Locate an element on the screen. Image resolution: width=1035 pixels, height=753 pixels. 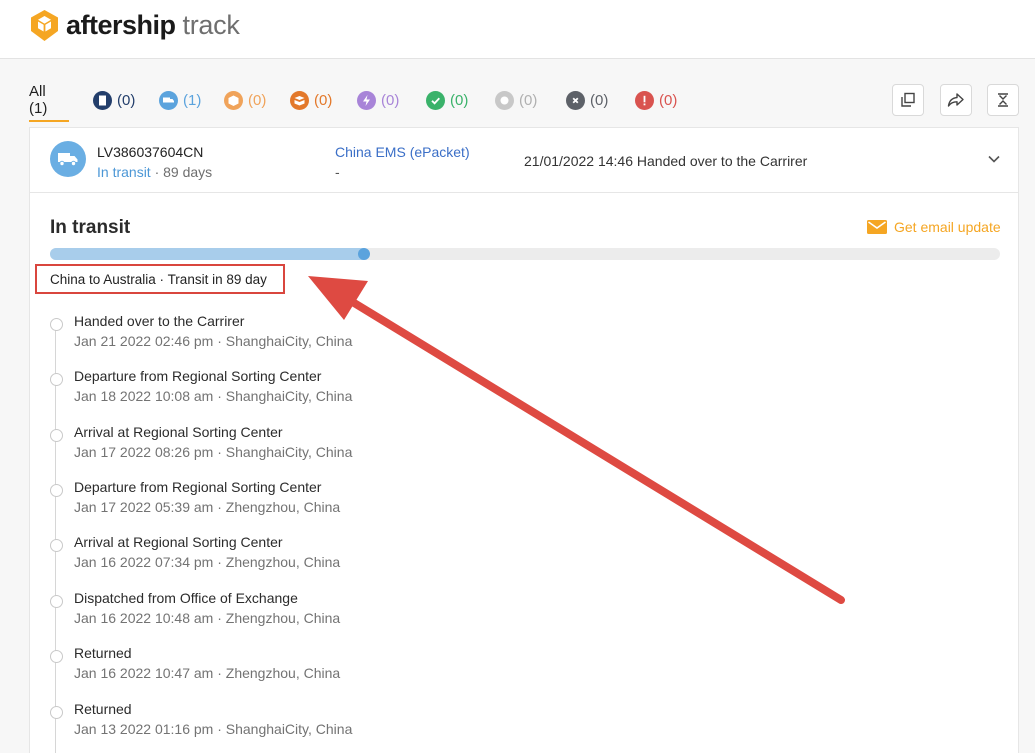
share-button is located at coordinates (956, 100).